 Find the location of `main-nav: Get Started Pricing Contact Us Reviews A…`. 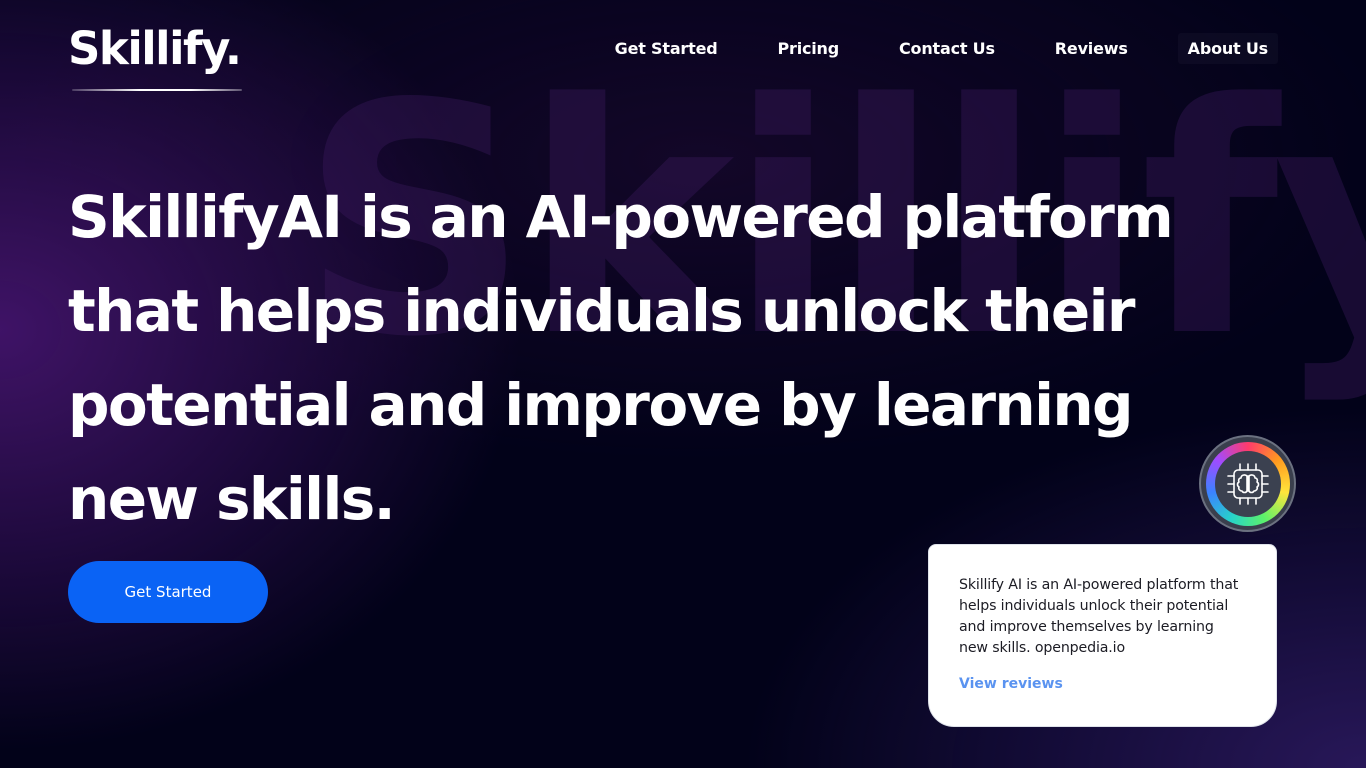

main-nav: Get Started Pricing Contact Us Reviews A… is located at coordinates (921, 48).